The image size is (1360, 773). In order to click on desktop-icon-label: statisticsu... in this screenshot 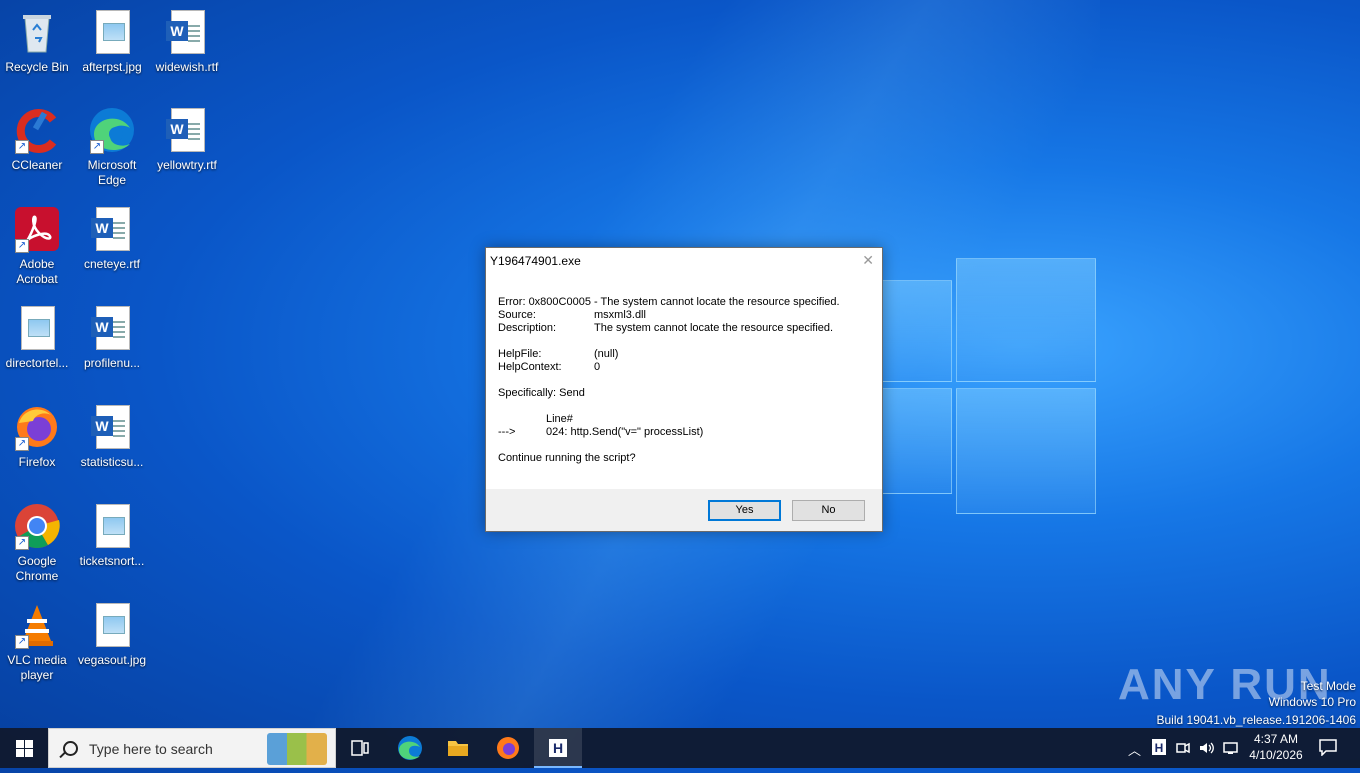, I will do `click(112, 462)`.